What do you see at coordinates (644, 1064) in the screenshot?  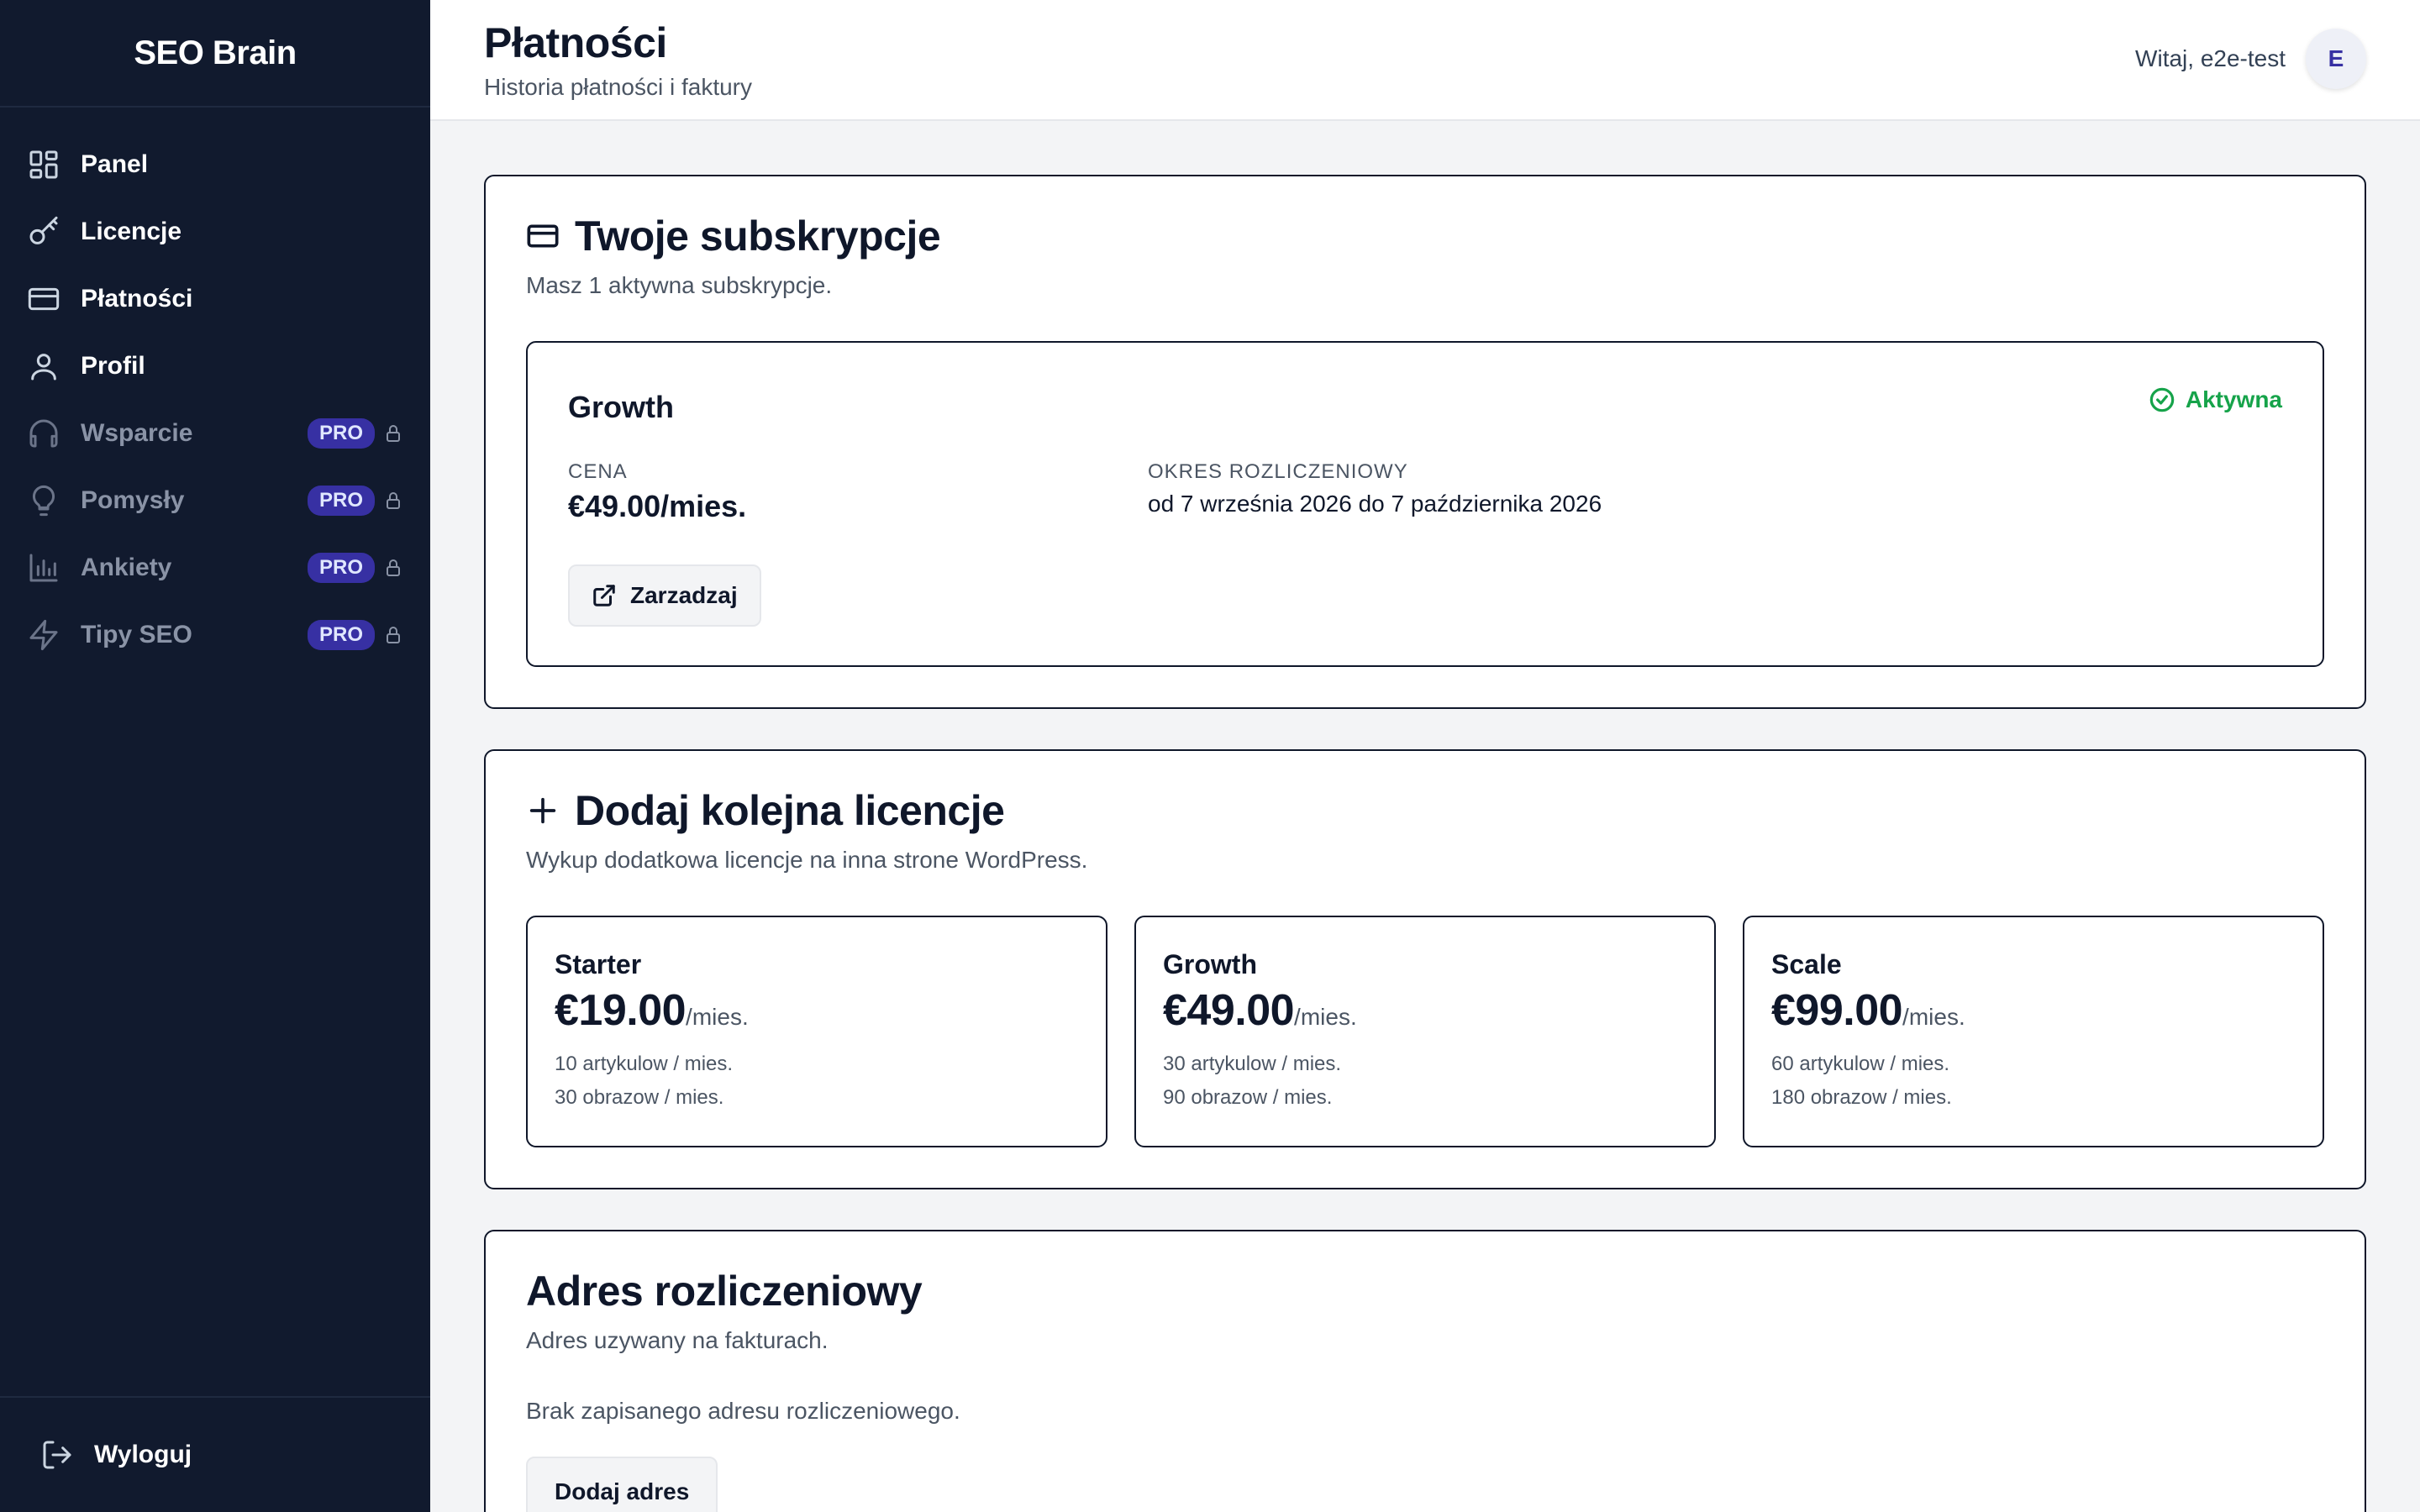 I see `plan-feature-articles: 10 artykulow / mies.` at bounding box center [644, 1064].